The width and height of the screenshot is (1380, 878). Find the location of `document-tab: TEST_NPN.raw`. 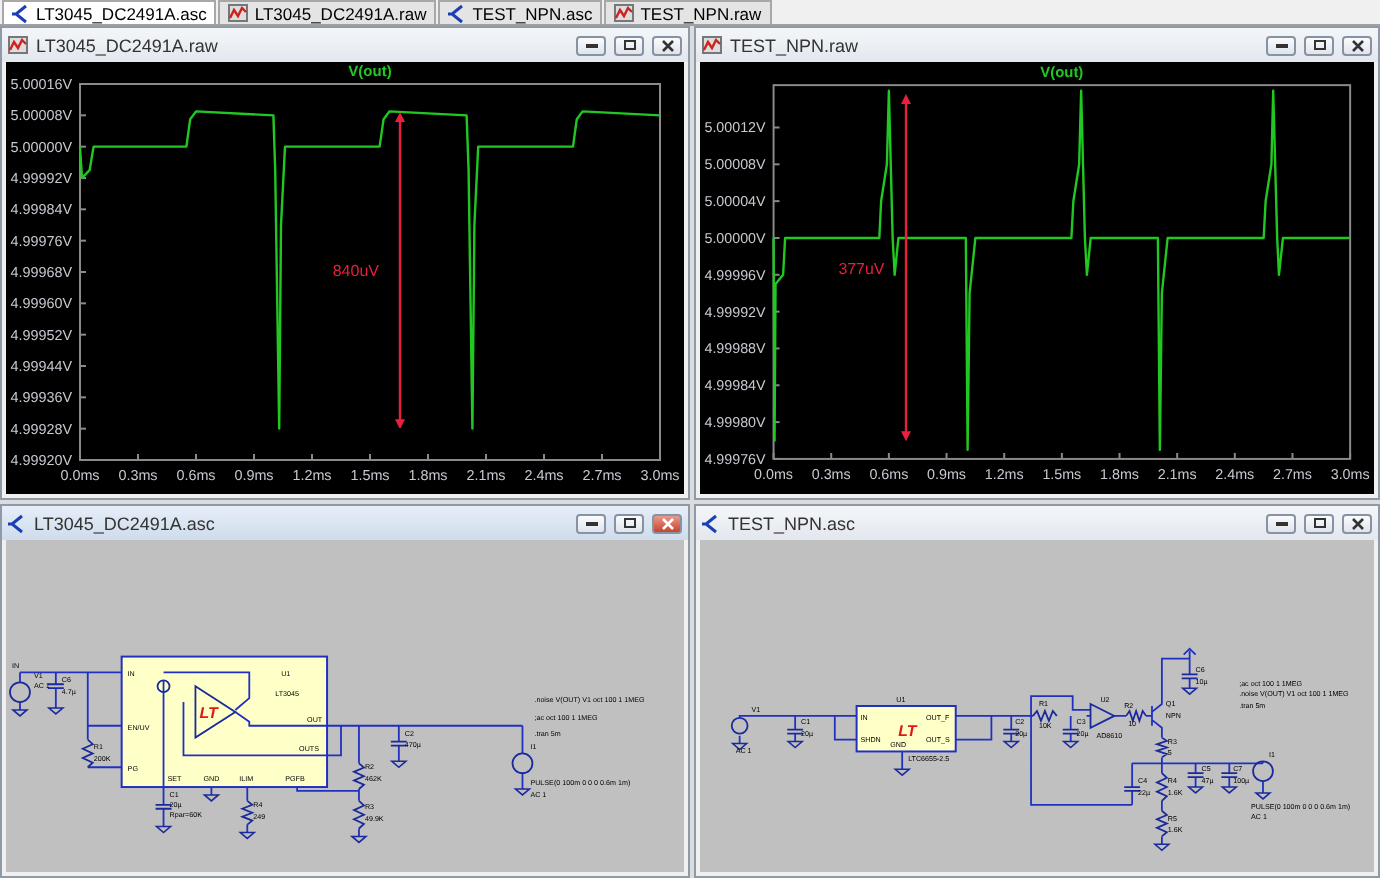

document-tab: TEST_NPN.raw is located at coordinates (688, 12).